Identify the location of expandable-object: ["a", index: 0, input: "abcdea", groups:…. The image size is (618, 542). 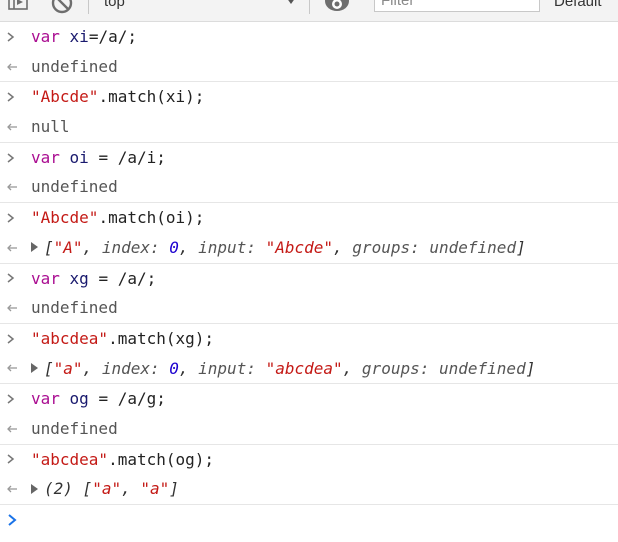
(283, 369).